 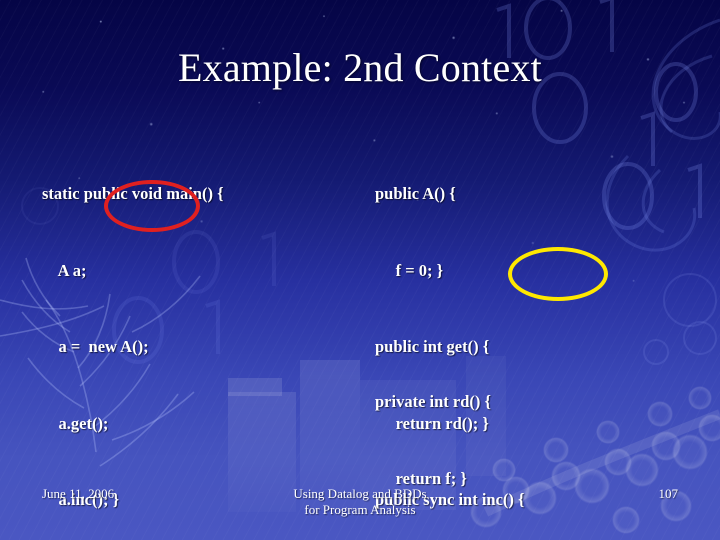 I want to click on code-line: private int rd() {, so click(x=433, y=401).